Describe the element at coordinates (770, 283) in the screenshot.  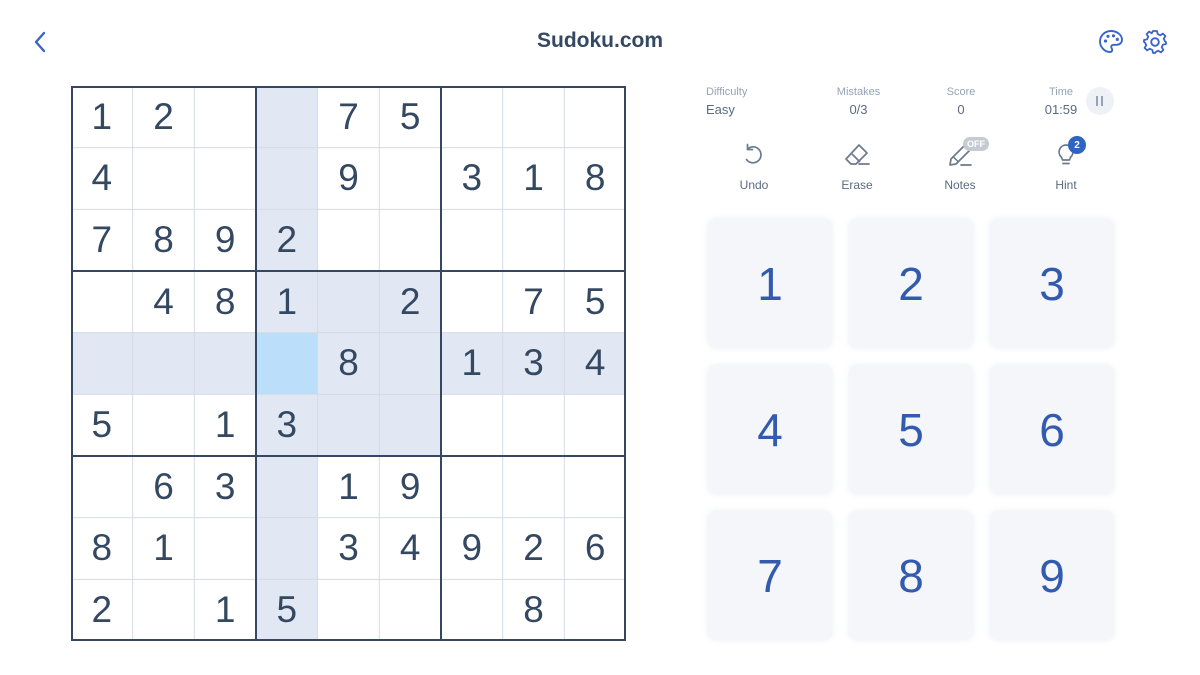
I see `number-button-1: 1` at that location.